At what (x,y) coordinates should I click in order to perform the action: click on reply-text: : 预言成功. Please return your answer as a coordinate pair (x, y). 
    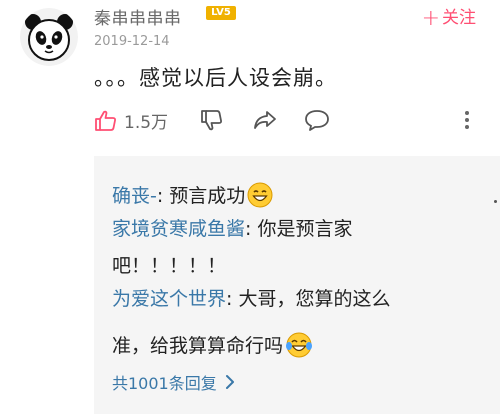
    Looking at the image, I should click on (201, 196).